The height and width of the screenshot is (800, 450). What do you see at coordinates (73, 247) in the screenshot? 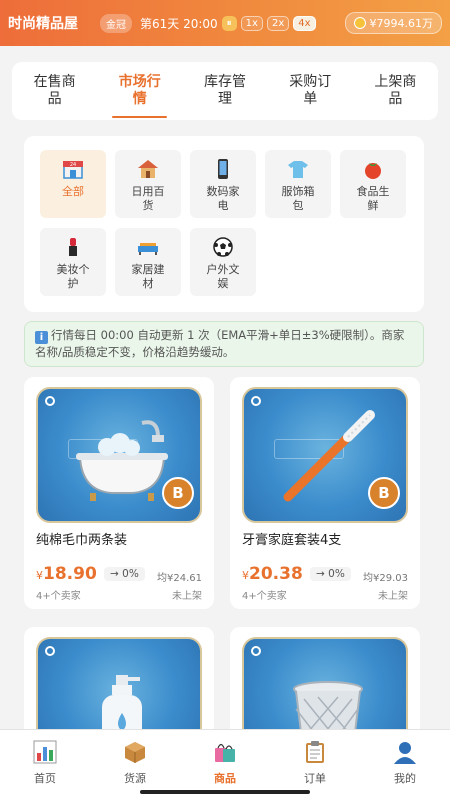
I see `lipstick-icon` at bounding box center [73, 247].